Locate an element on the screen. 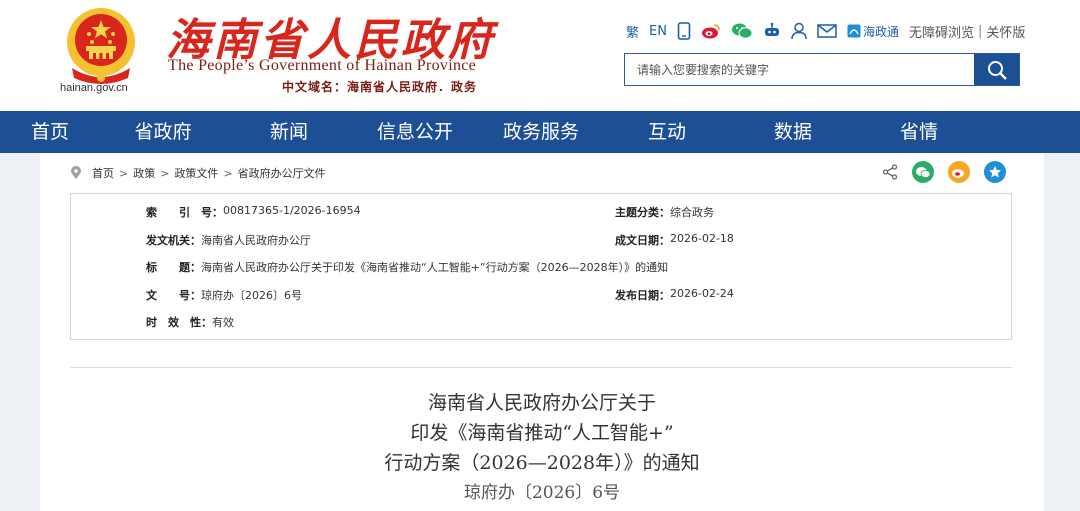 The width and height of the screenshot is (1080, 511). domain-text: hainan.gov.cn is located at coordinates (94, 88).